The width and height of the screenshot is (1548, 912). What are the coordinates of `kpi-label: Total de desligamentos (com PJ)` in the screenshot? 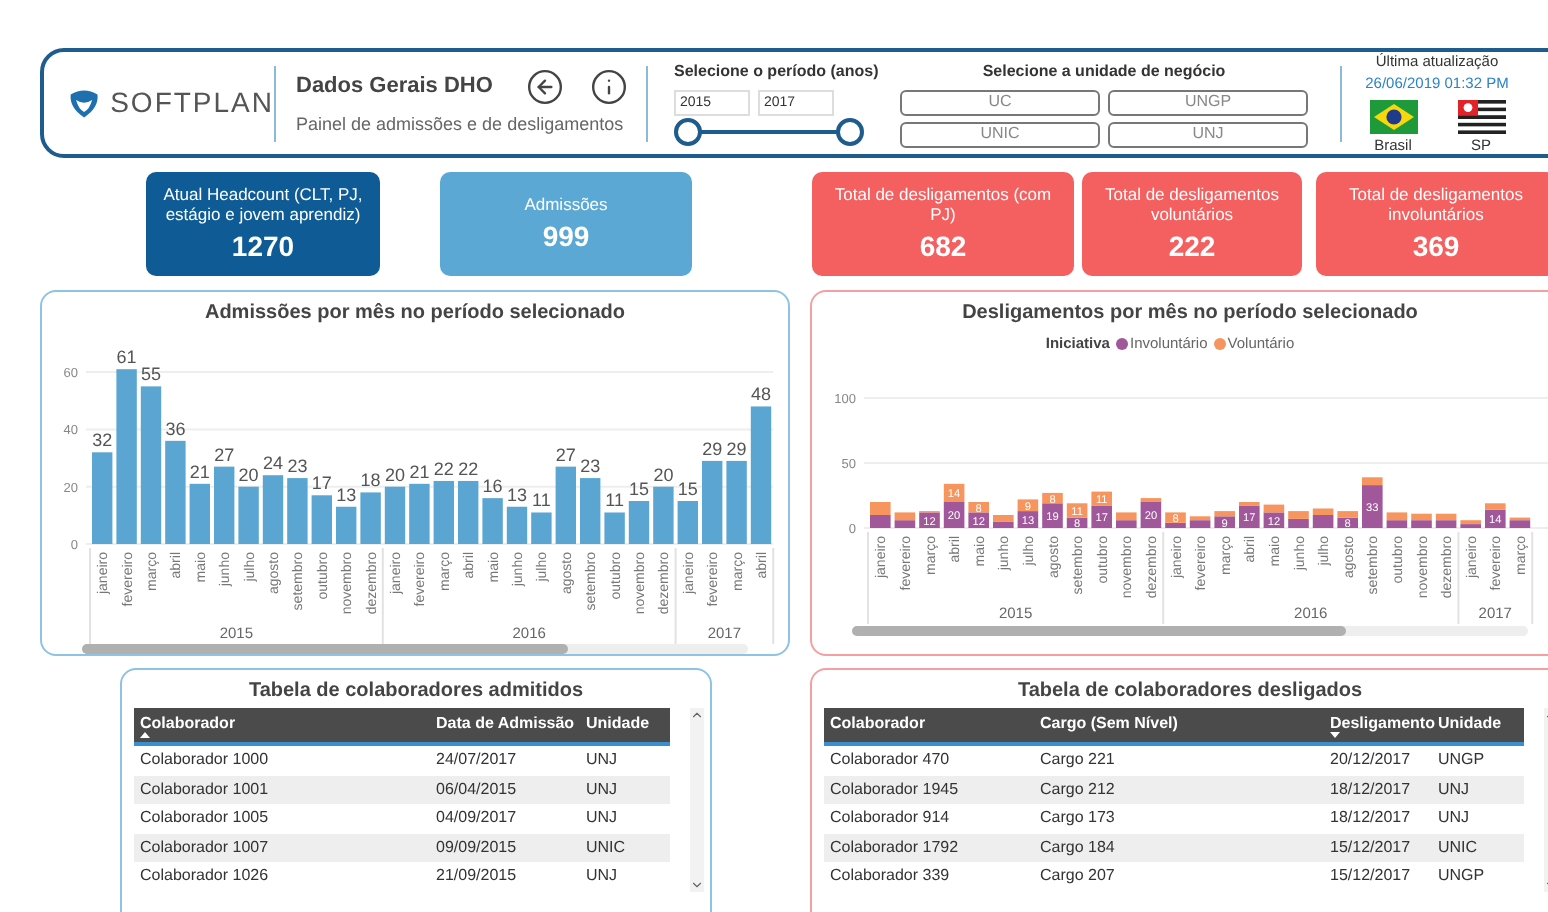 It's located at (943, 204).